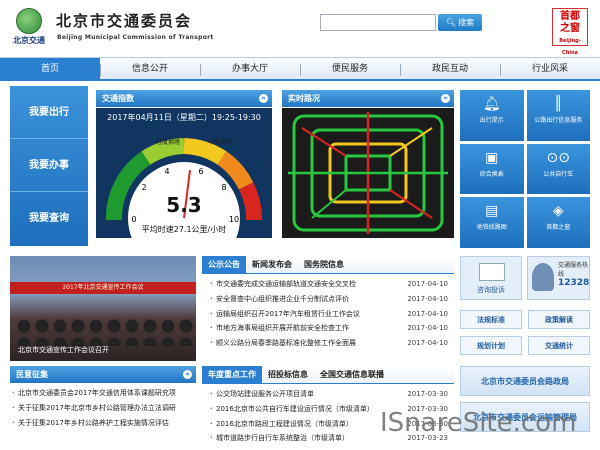 The image size is (600, 450). I want to click on gauge-band-yellow, so click(205, 151).